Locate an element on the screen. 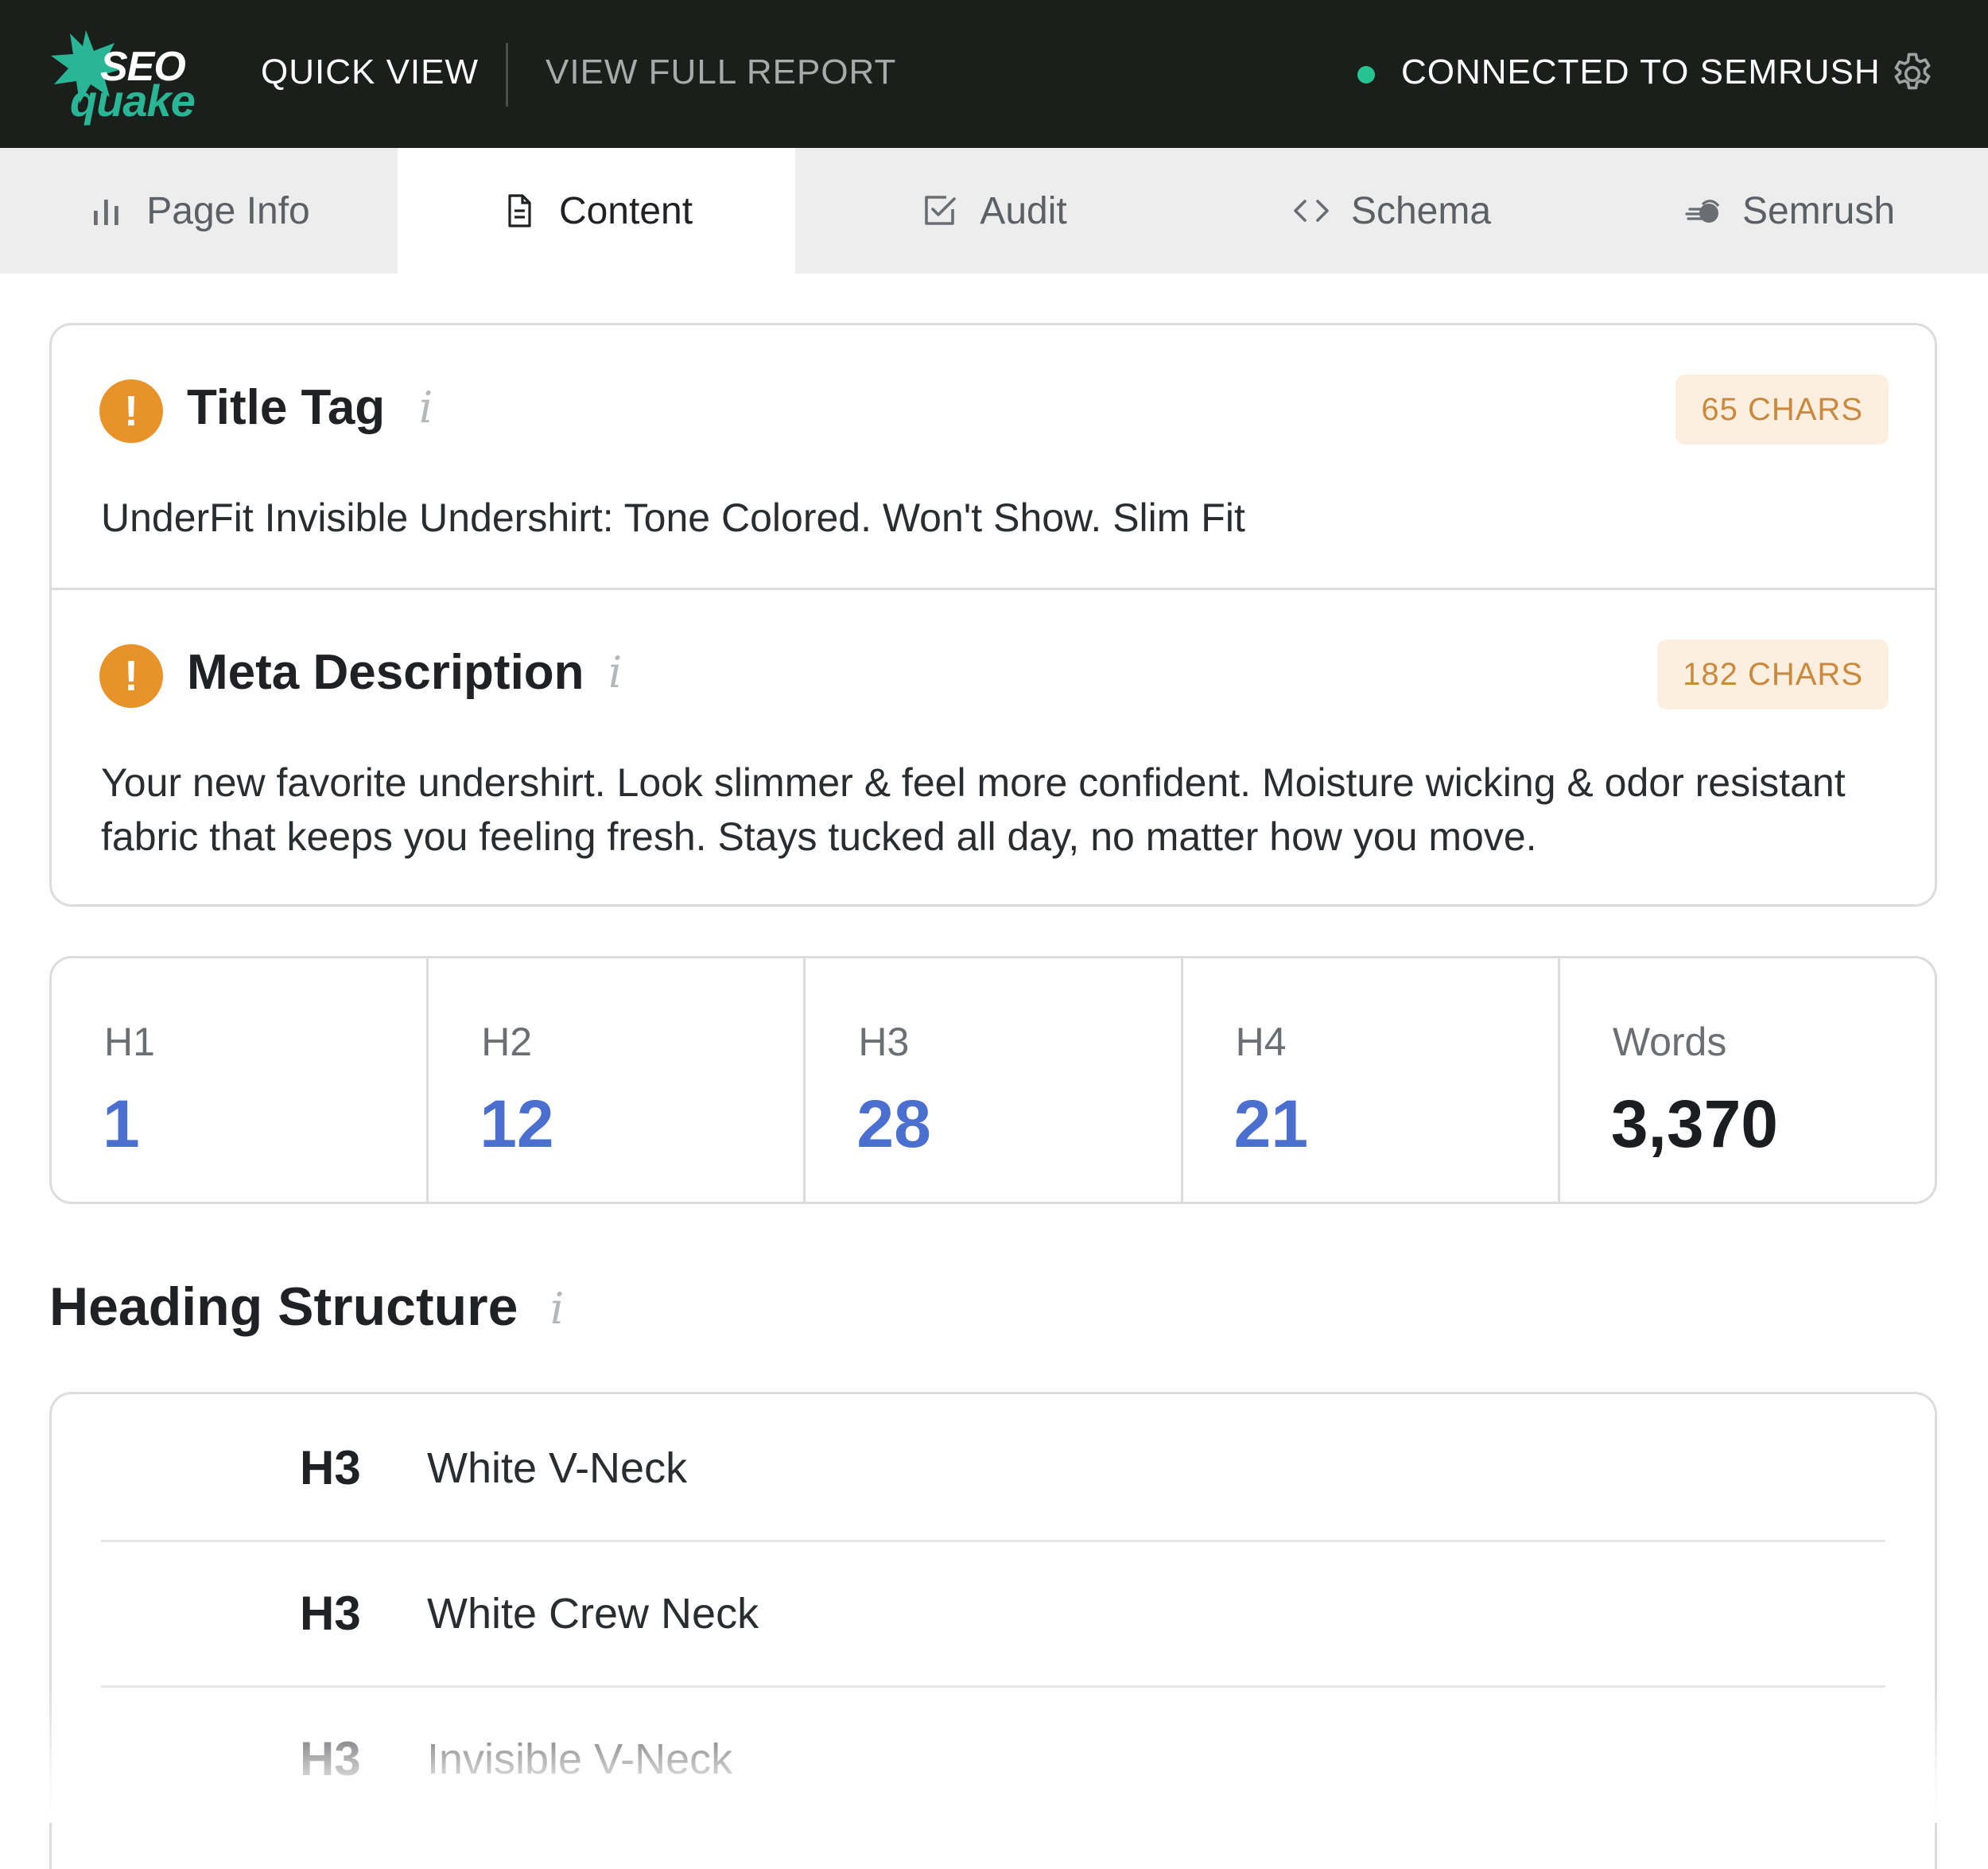 The image size is (1988, 1869). stat-h3: H3 28 is located at coordinates (994, 1080).